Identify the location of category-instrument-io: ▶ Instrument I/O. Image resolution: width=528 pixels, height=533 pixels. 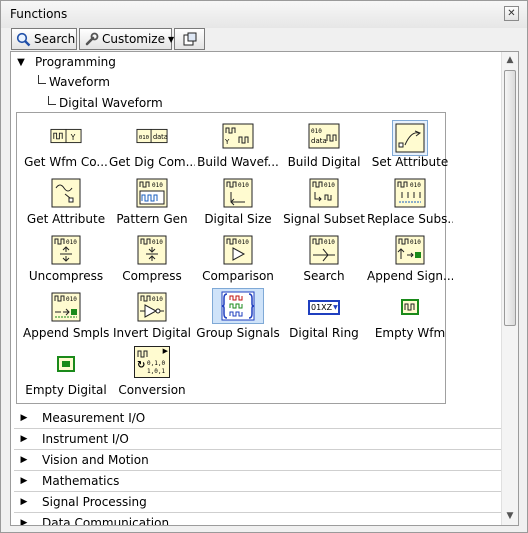
(258, 439).